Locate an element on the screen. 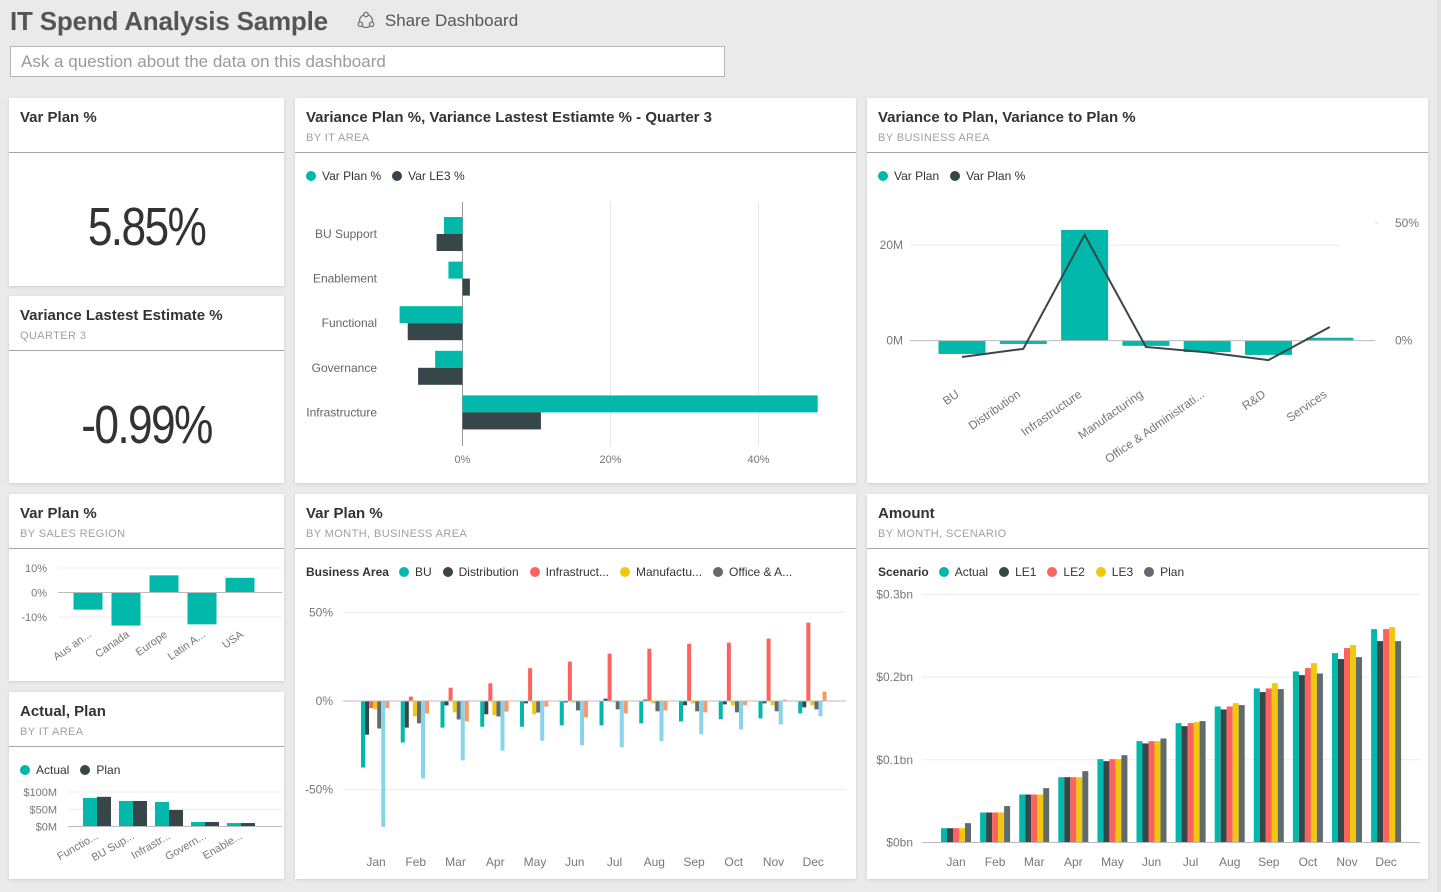  x-tick-label: Oct is located at coordinates (1308, 862).